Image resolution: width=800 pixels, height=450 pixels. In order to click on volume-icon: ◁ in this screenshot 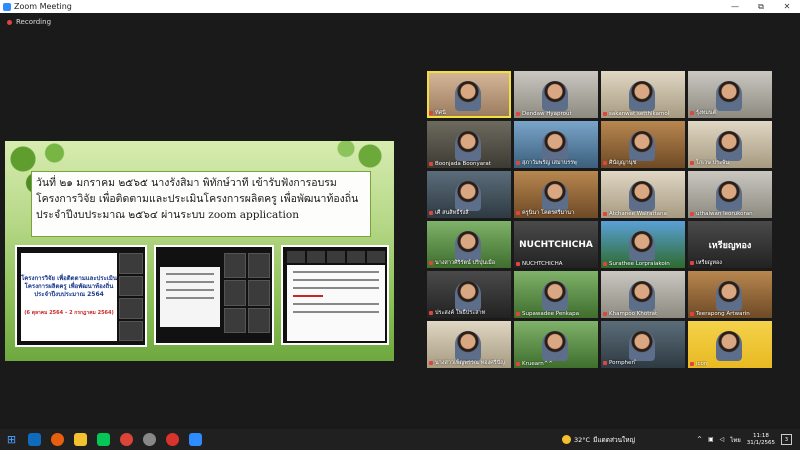, I will do `click(722, 439)`.